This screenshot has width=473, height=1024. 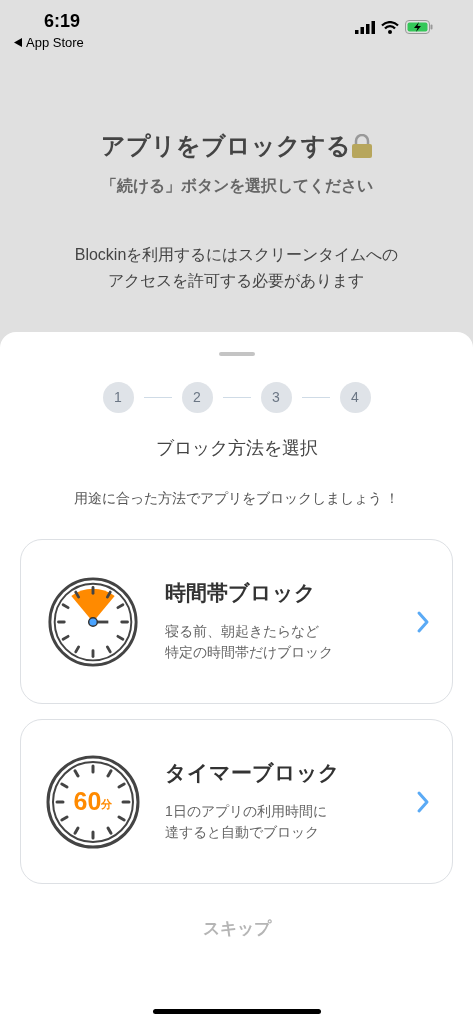 I want to click on signal-icon, so click(x=365, y=27).